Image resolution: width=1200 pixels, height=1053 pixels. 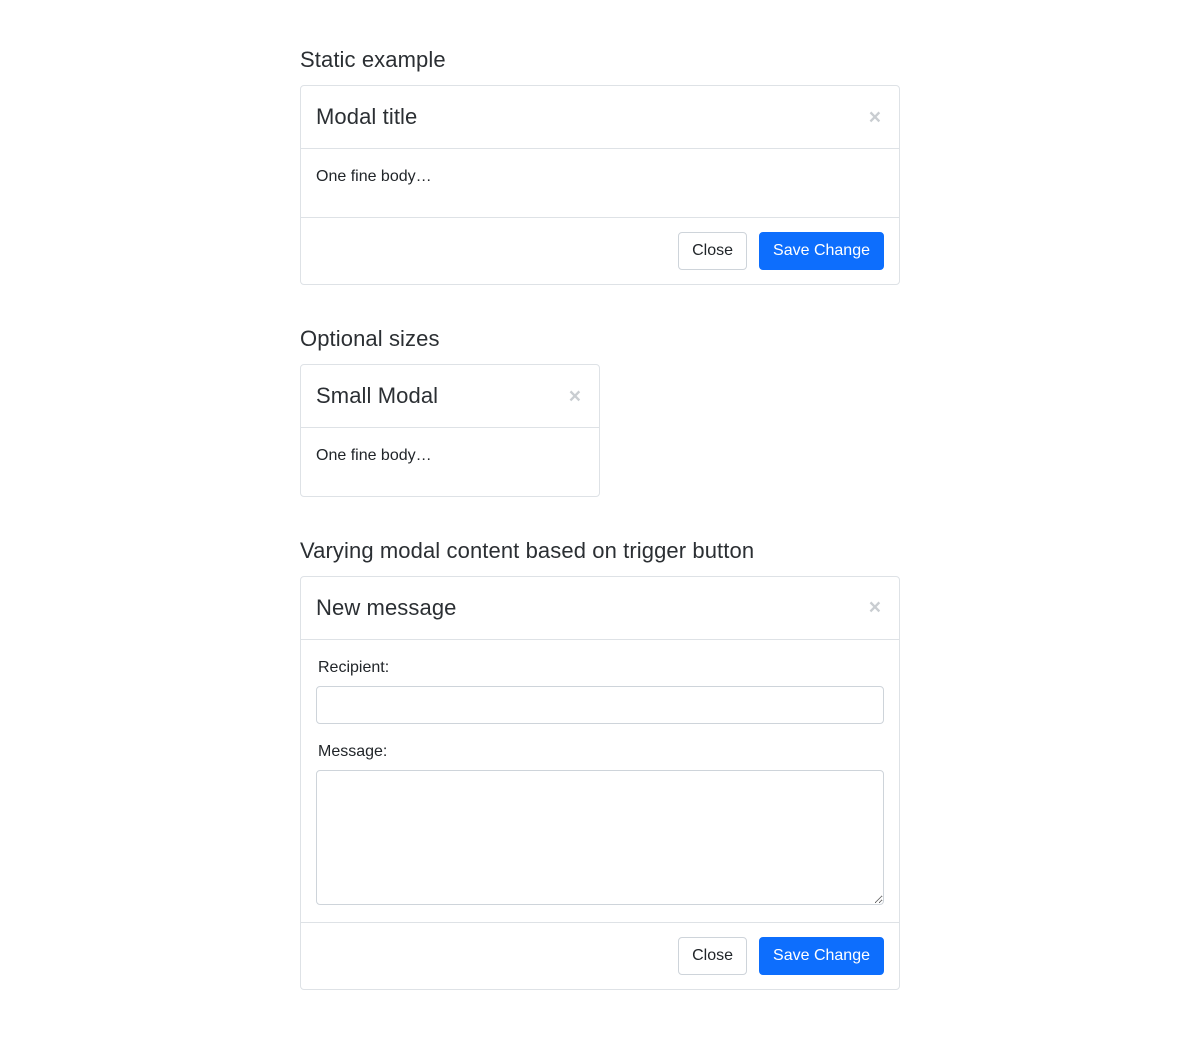 I want to click on modal-header-new-message: New message ×, so click(x=600, y=608).